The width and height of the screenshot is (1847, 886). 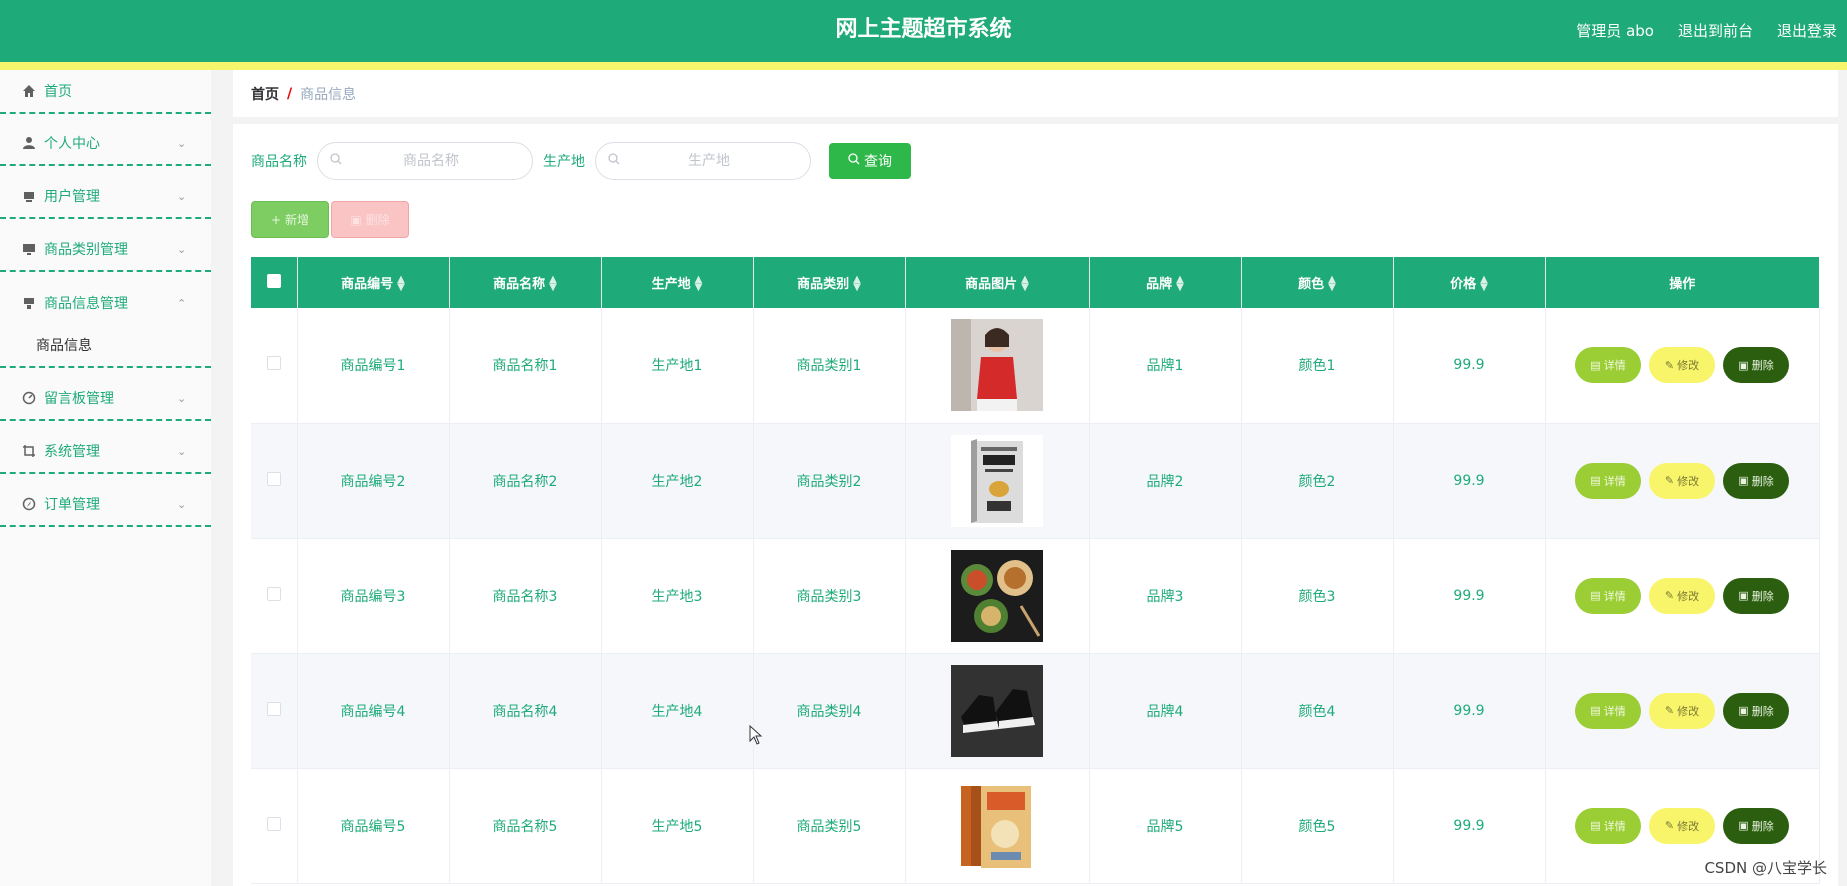 What do you see at coordinates (29, 451) in the screenshot?
I see `crop-icon` at bounding box center [29, 451].